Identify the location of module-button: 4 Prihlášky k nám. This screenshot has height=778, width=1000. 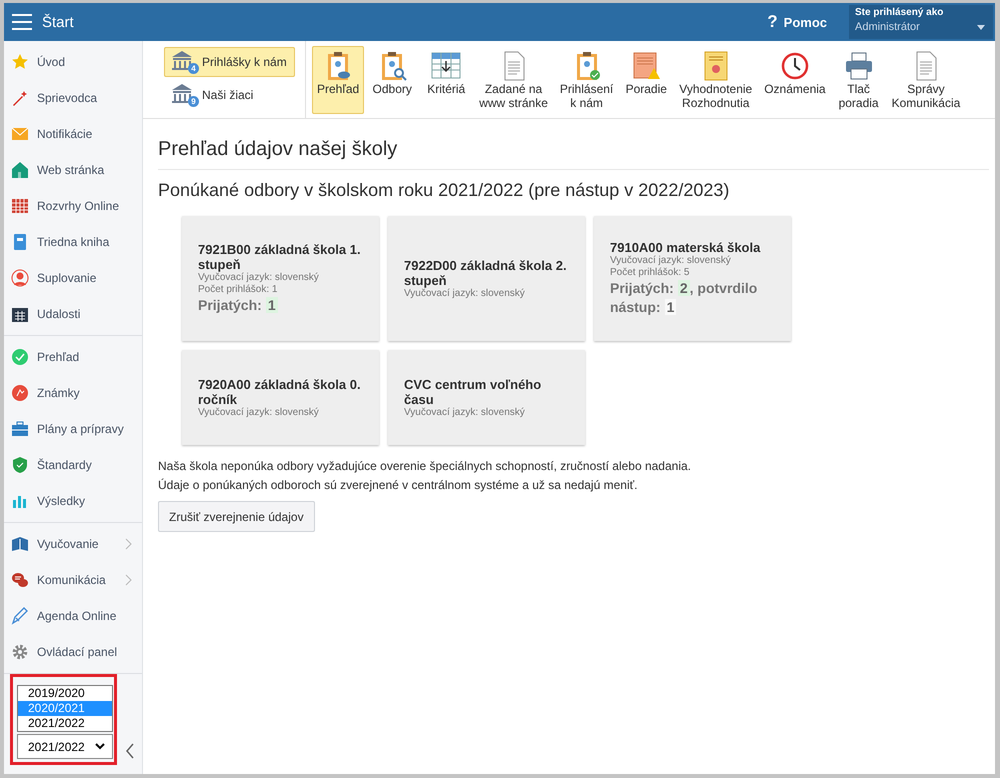
(229, 62).